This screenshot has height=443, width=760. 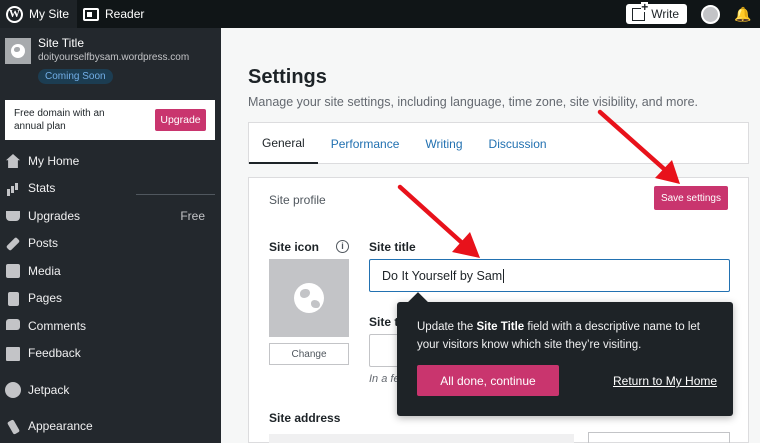 What do you see at coordinates (384, 379) in the screenshot?
I see `tagline-hint: In a fe` at bounding box center [384, 379].